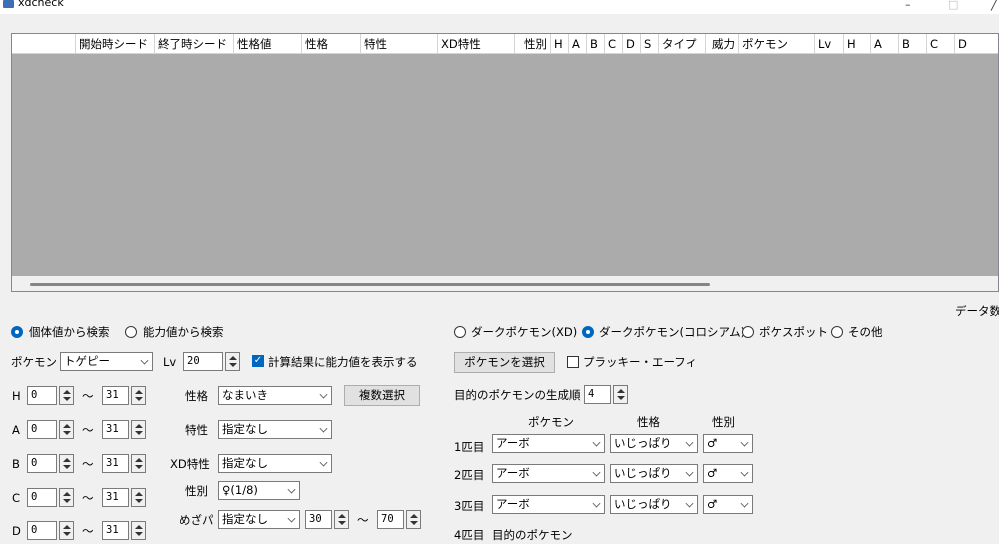  Describe the element at coordinates (259, 490) in the screenshot. I see `gender-combobox: ♀(1/8)` at that location.